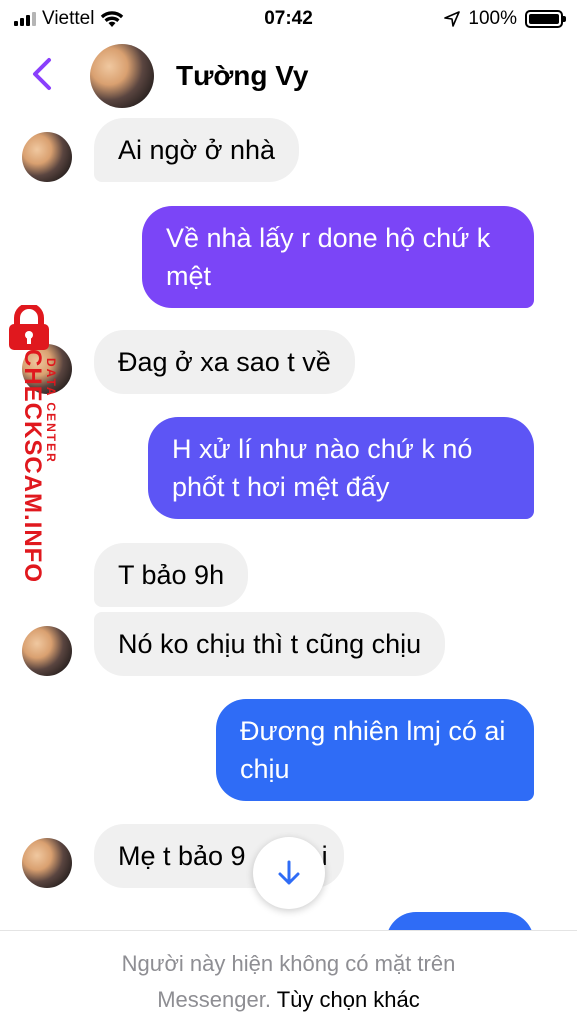  Describe the element at coordinates (270, 644) in the screenshot. I see `message-bubble-incoming: Nó ko chịu thì t cũng chịu` at that location.